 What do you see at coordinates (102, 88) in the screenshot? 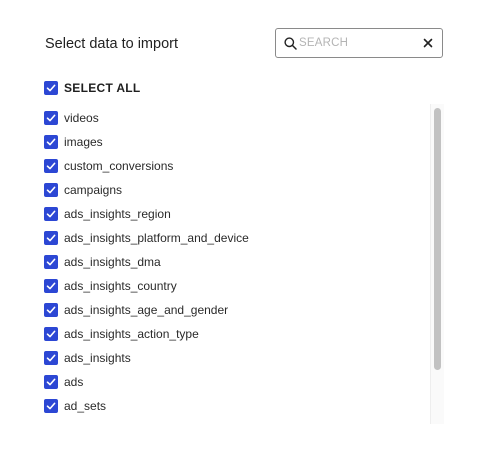
I see `select-all-label: SELECT ALL` at bounding box center [102, 88].